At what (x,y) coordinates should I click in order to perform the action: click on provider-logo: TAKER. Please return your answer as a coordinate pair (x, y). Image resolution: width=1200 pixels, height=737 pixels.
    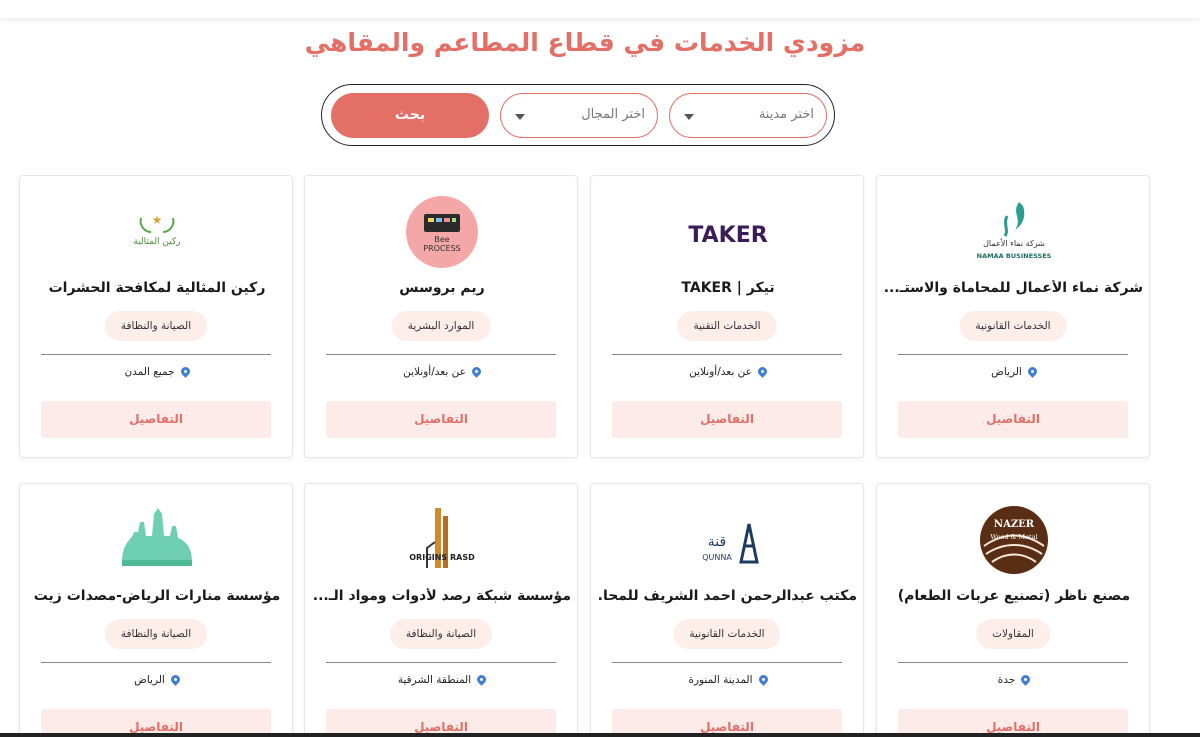
    Looking at the image, I should click on (728, 232).